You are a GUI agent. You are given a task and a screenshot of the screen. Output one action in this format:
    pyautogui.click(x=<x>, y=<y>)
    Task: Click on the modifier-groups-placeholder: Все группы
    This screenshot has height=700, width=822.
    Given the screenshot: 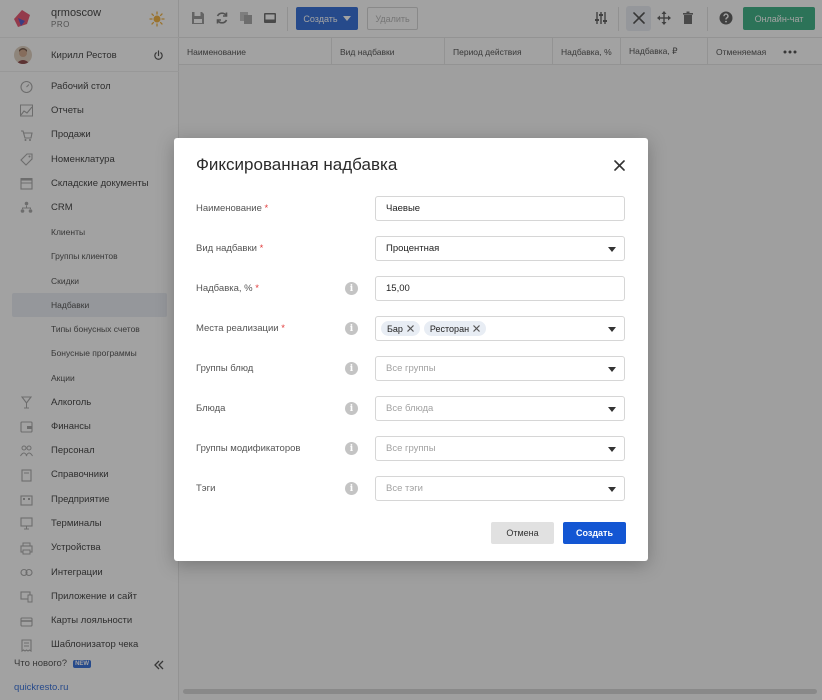 What is the action you would take?
    pyautogui.click(x=411, y=448)
    